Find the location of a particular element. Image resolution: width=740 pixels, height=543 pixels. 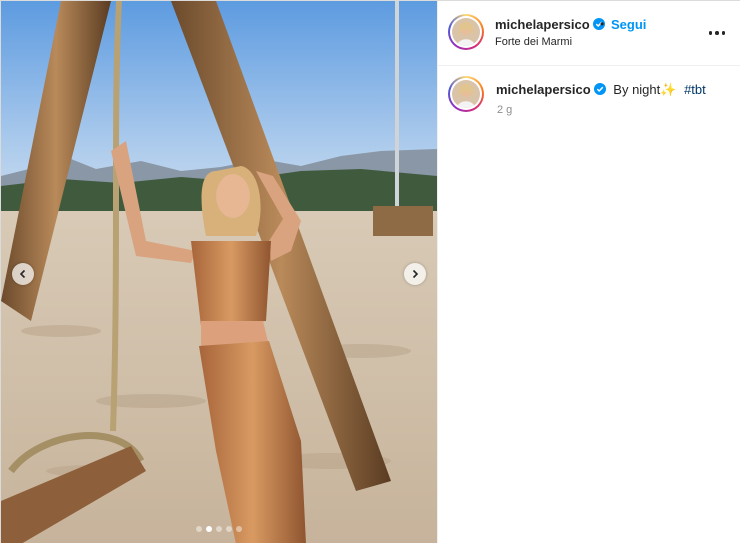

verified-badge-icon is located at coordinates (599, 89).